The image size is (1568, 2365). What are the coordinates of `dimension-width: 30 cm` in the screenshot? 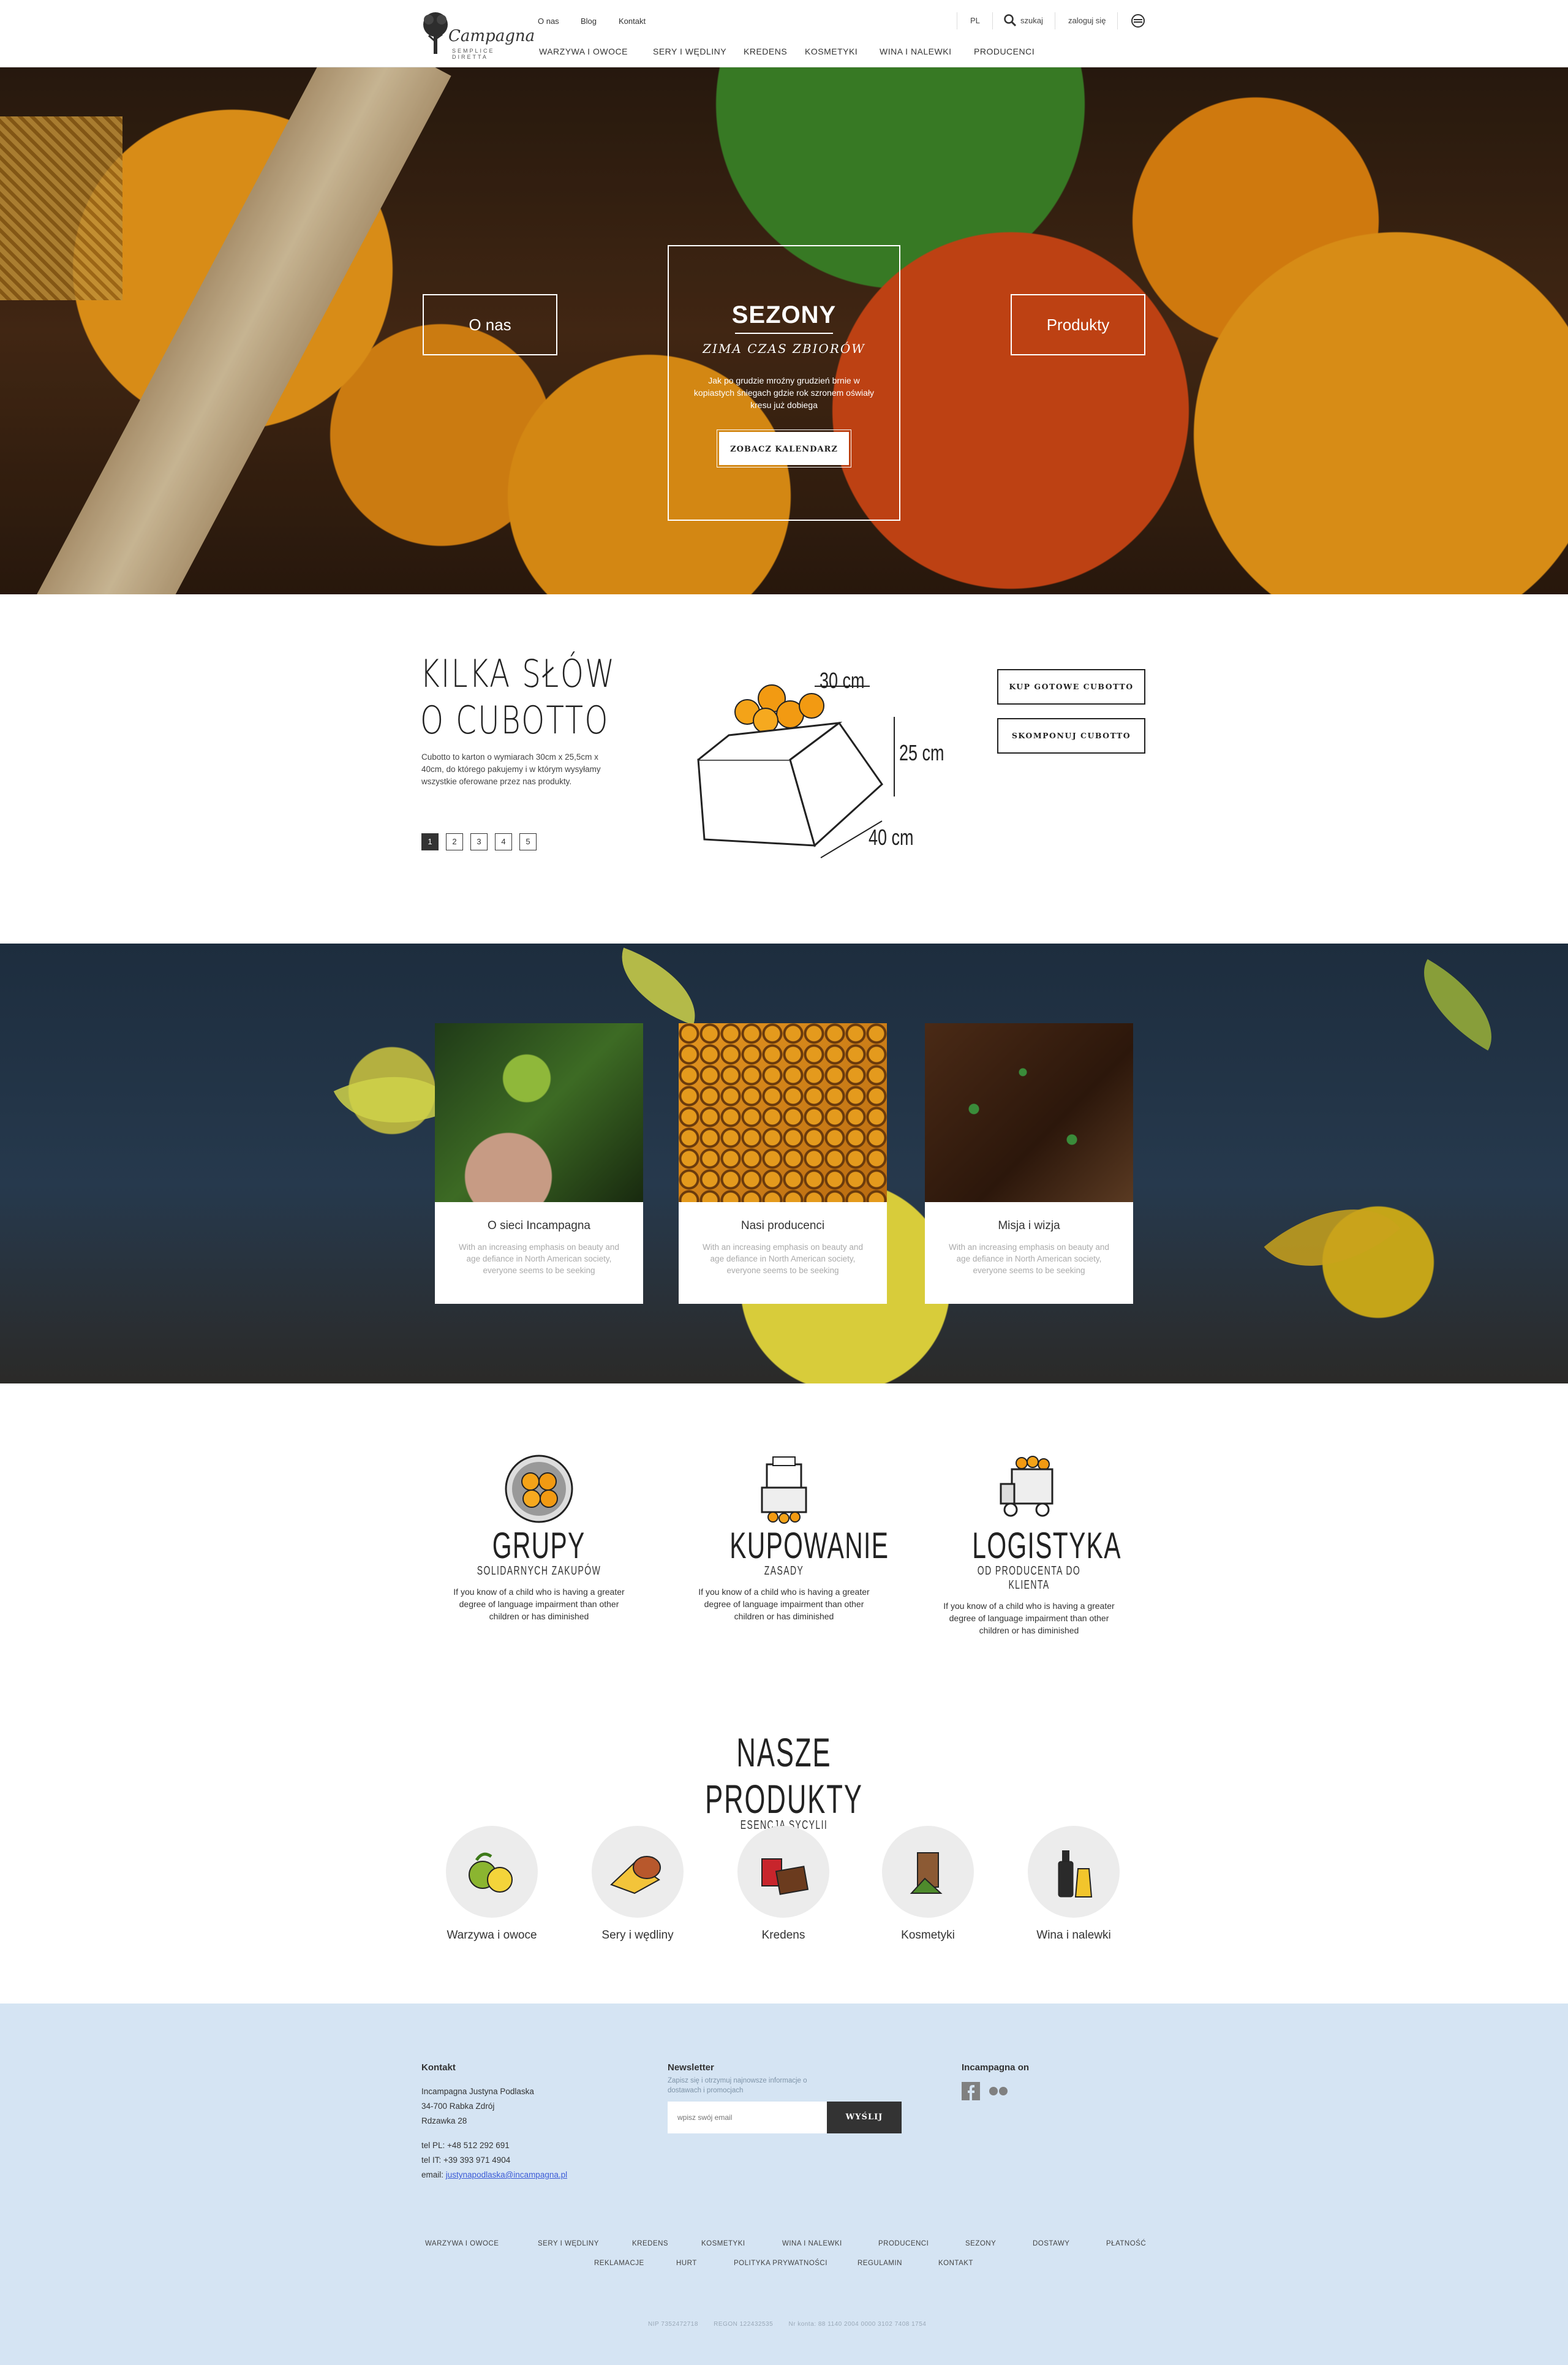 It's located at (843, 680).